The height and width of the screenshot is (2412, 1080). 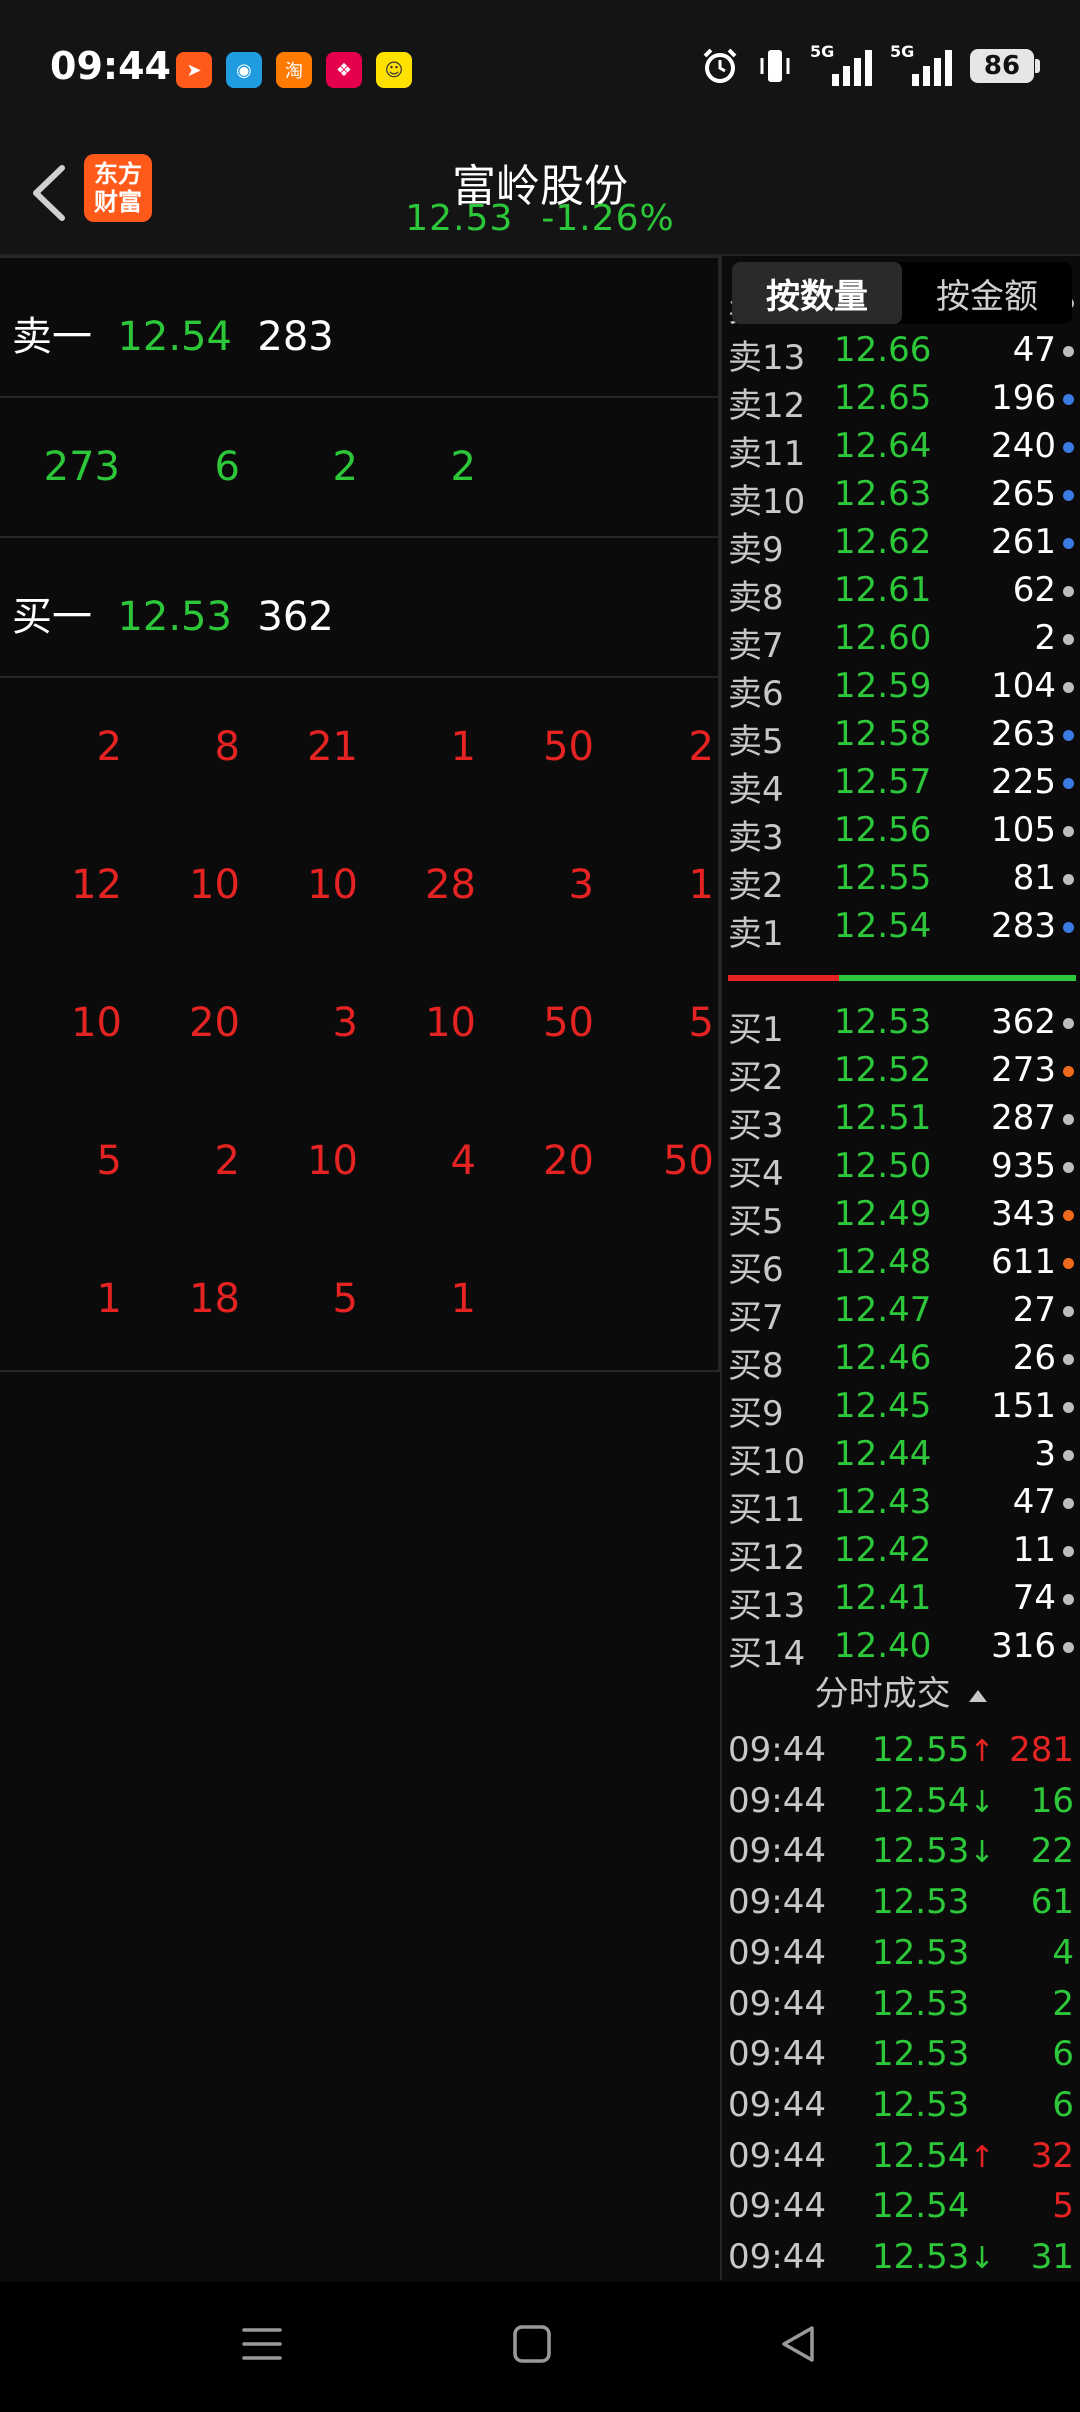 I want to click on bid-level-row: 买10 12.44 3, so click(x=901, y=1456).